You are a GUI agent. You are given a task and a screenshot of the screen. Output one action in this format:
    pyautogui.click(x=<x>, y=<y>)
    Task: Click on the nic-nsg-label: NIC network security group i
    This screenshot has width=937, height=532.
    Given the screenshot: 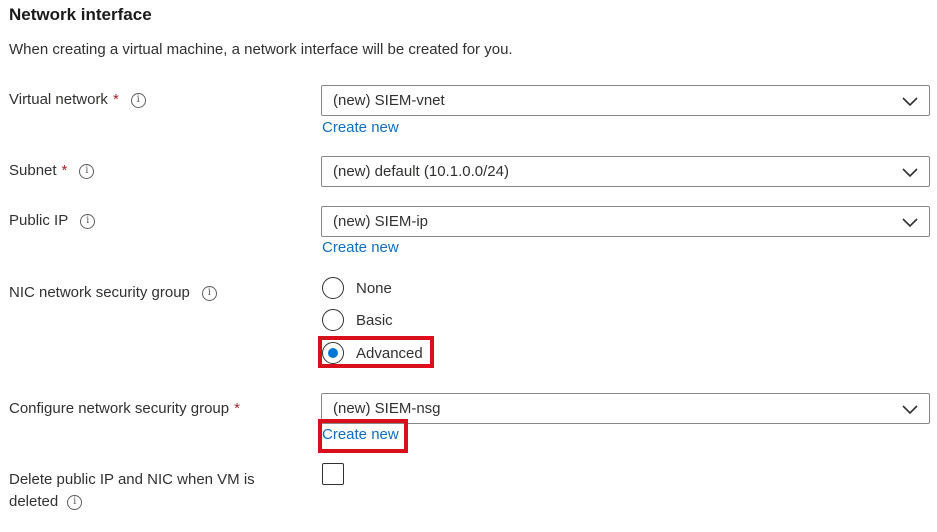 What is the action you would take?
    pyautogui.click(x=113, y=293)
    